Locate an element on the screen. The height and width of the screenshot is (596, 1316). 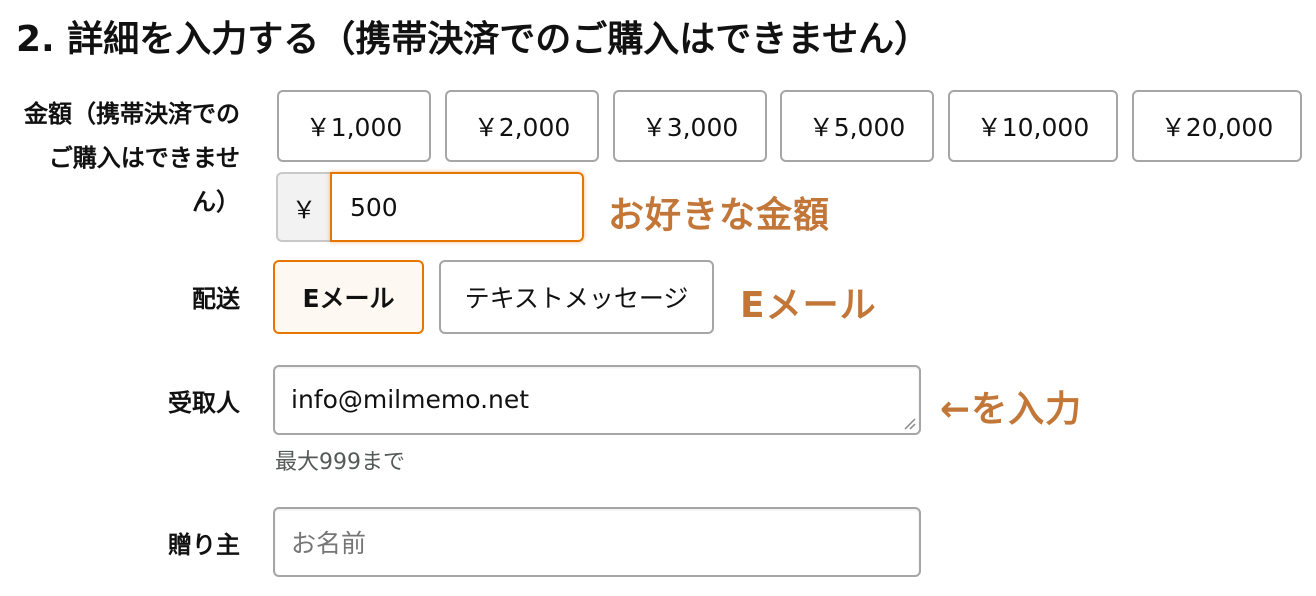
section-title: 2. 詳細を入力する（携帯決済でのご購入はできません） is located at coordinates (473, 39).